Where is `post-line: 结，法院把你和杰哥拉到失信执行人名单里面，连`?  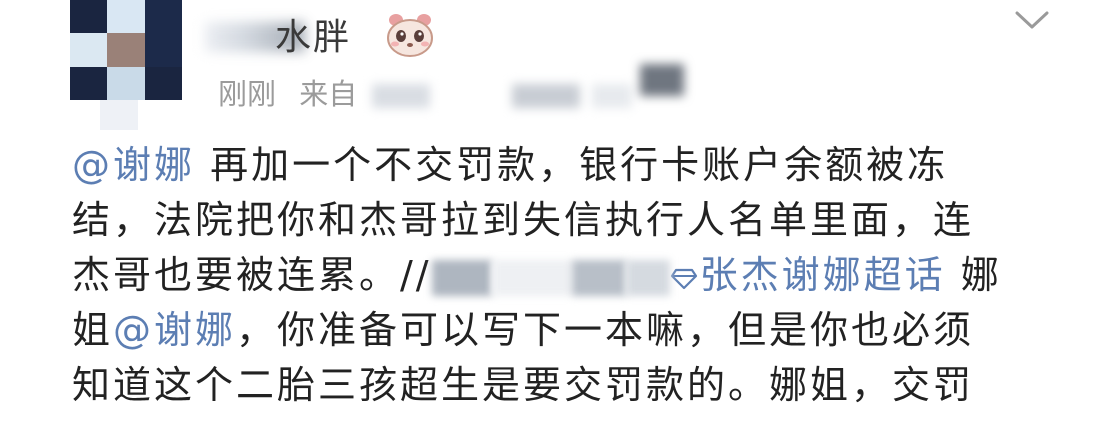 post-line: 结，法院把你和杰哥拉到失信执行人名单里面，连 is located at coordinates (562, 220).